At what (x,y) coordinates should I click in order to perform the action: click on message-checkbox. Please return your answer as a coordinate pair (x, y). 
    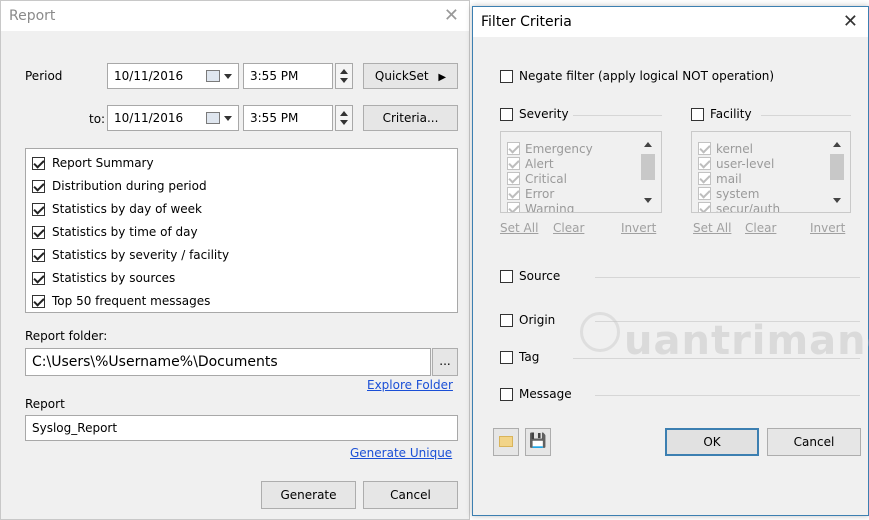
    Looking at the image, I should click on (506, 394).